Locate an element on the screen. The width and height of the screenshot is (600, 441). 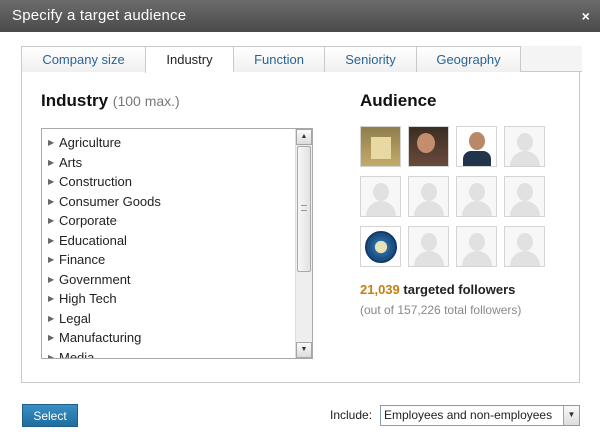
list-item: ▶ High Tech is located at coordinates (101, 299).